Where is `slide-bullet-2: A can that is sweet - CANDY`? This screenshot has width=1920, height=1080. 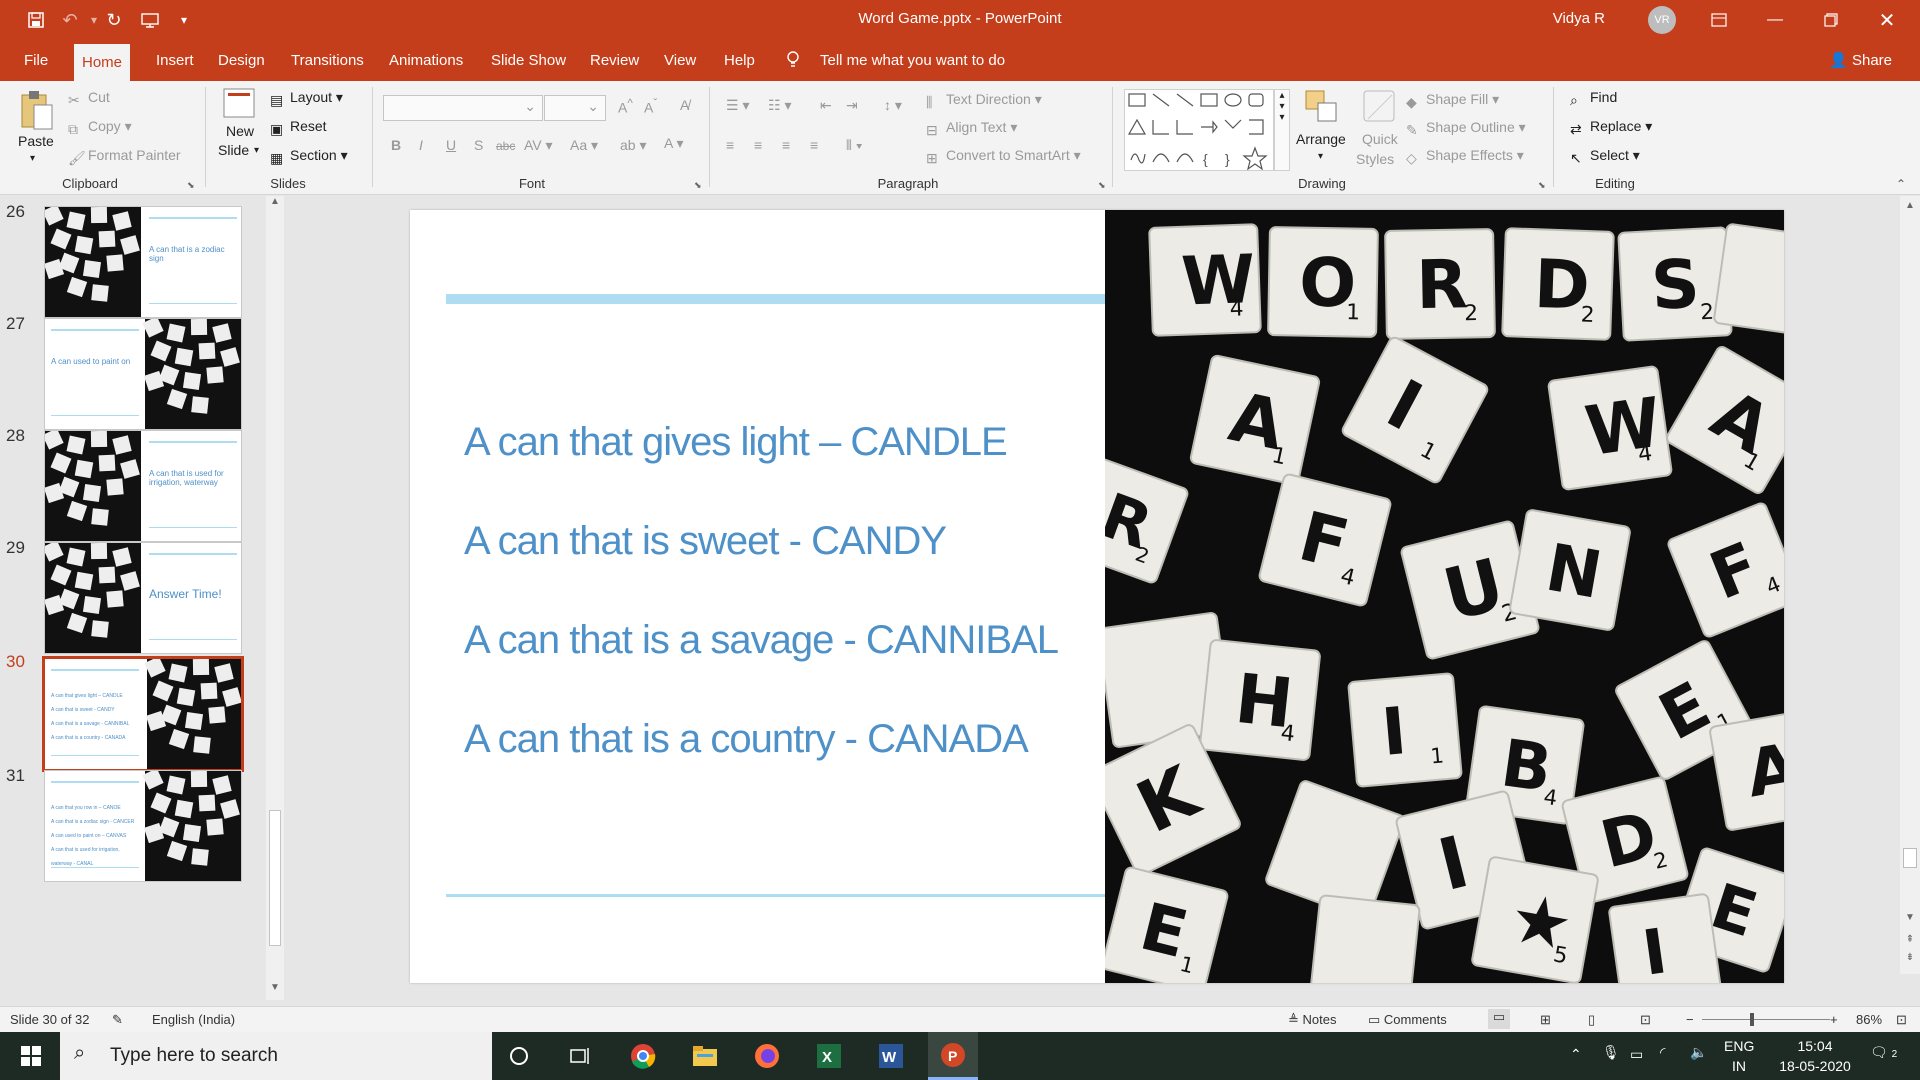
slide-bullet-2: A can that is sweet - CANDY is located at coordinates (705, 541).